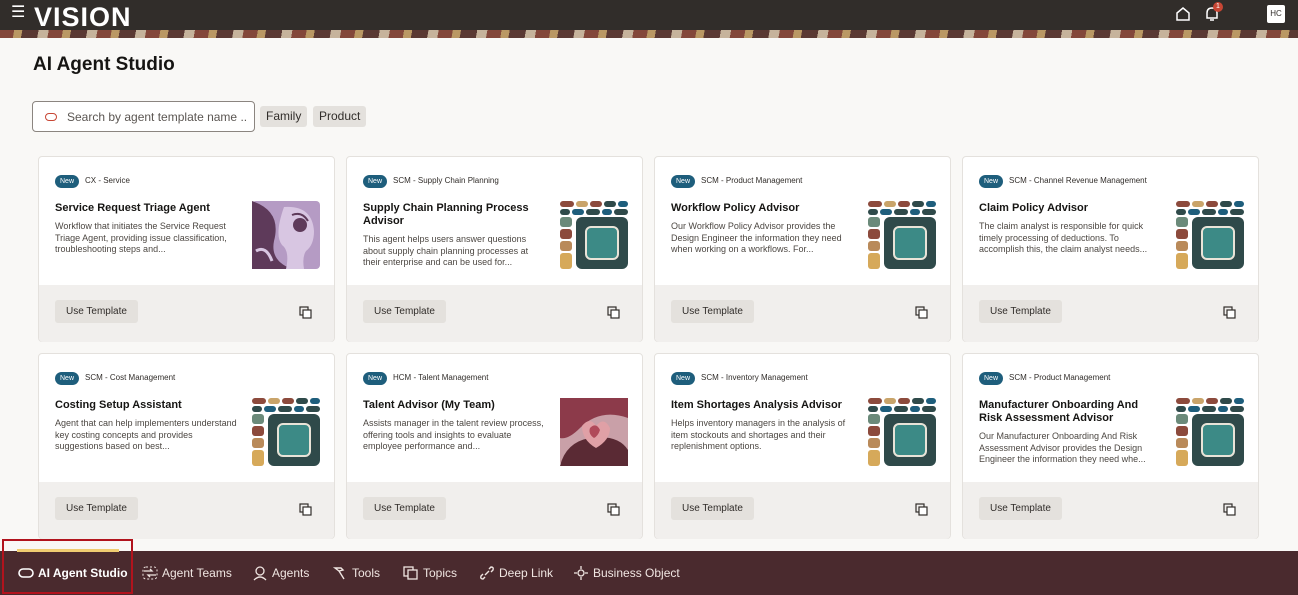 Image resolution: width=1298 pixels, height=595 pixels. What do you see at coordinates (366, 573) in the screenshot?
I see `nav-tab-label: Tools` at bounding box center [366, 573].